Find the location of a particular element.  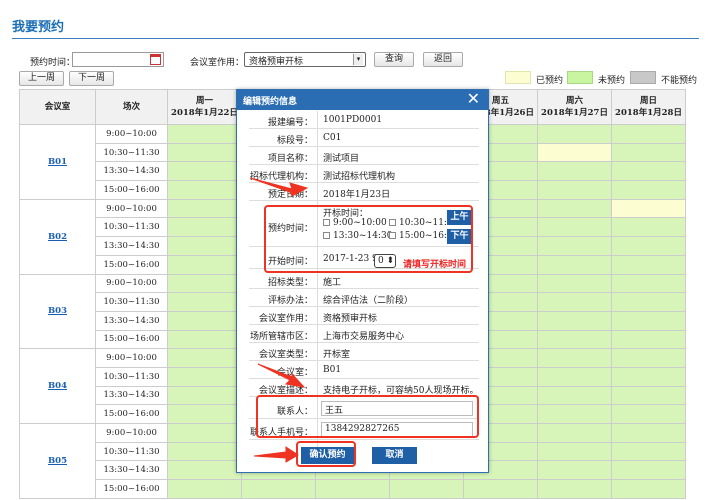

arrow-date is located at coordinates (279, 187).